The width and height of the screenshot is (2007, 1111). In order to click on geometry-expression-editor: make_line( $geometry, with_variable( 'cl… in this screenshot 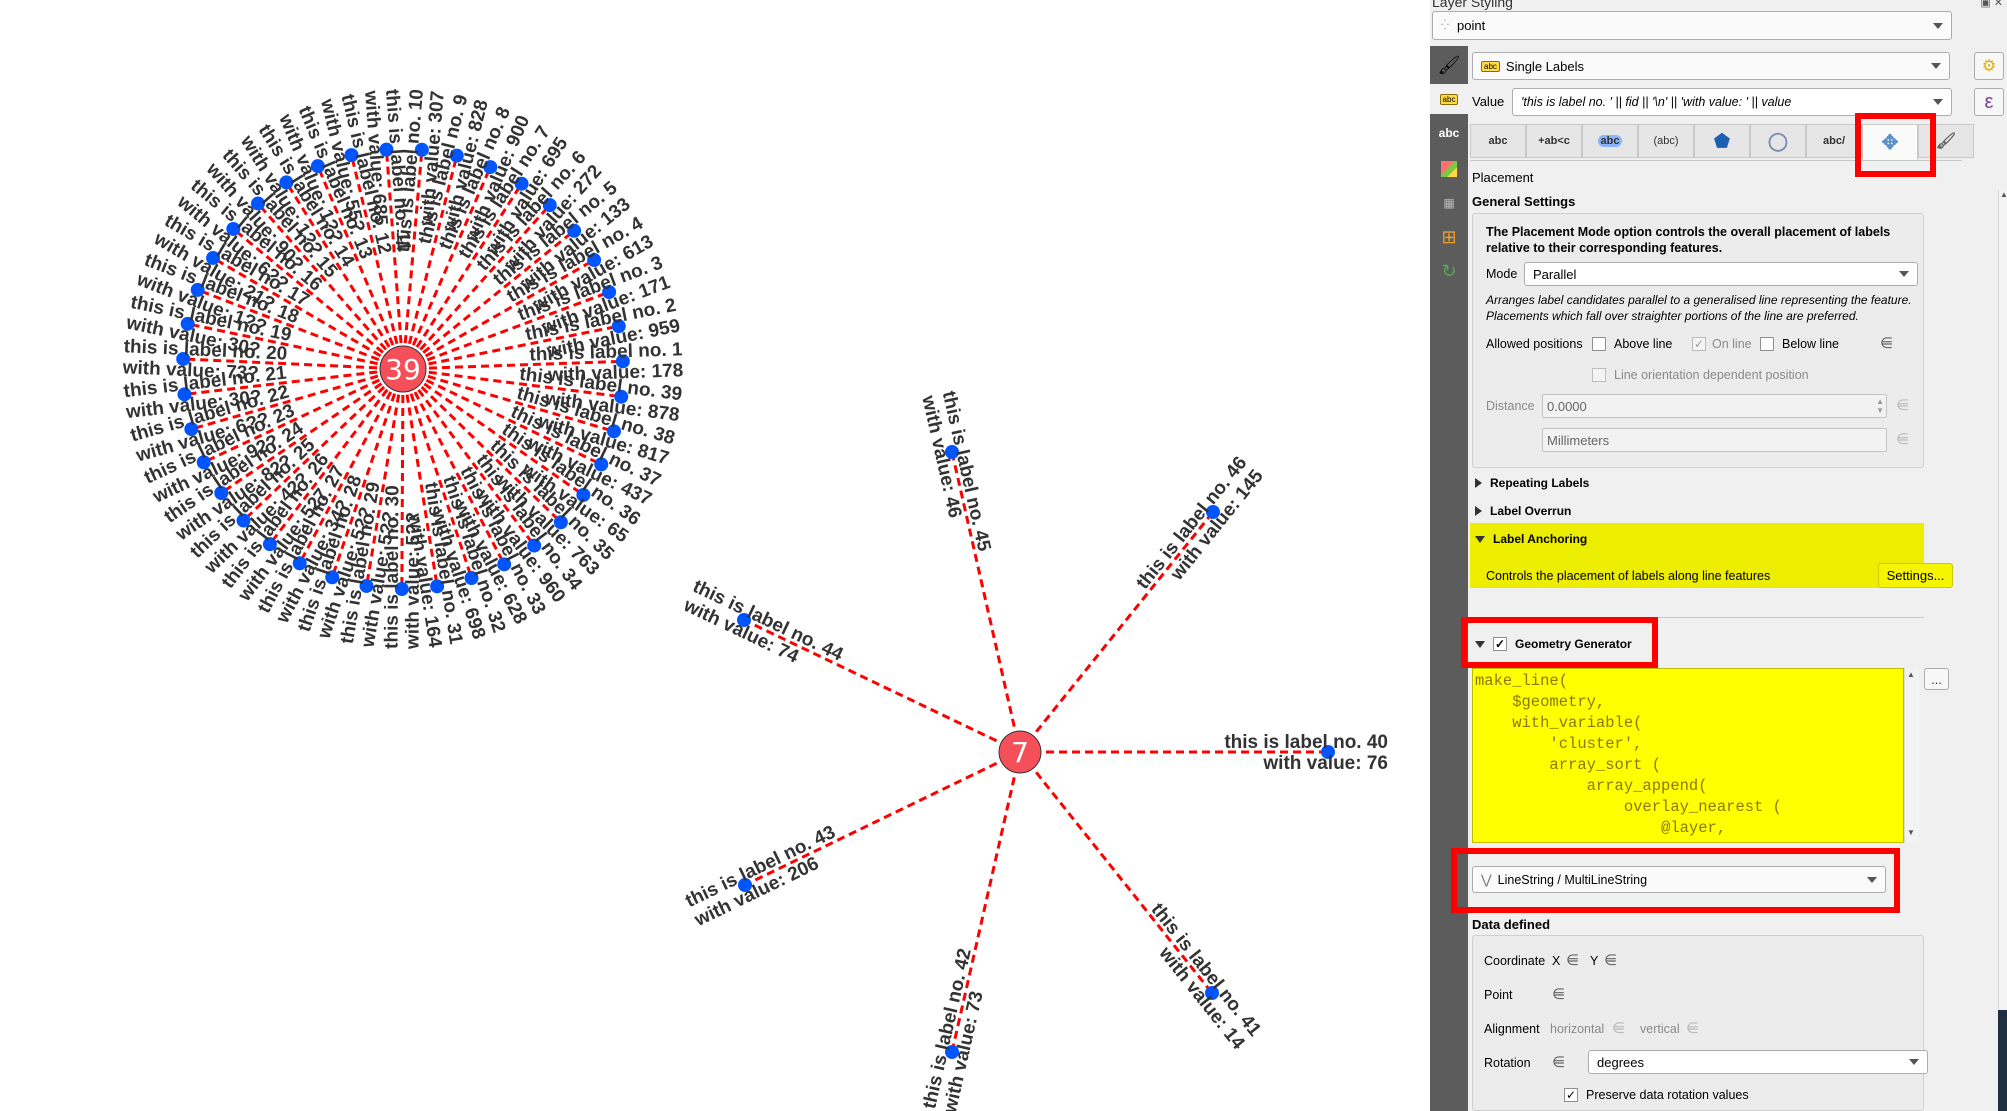, I will do `click(1688, 755)`.